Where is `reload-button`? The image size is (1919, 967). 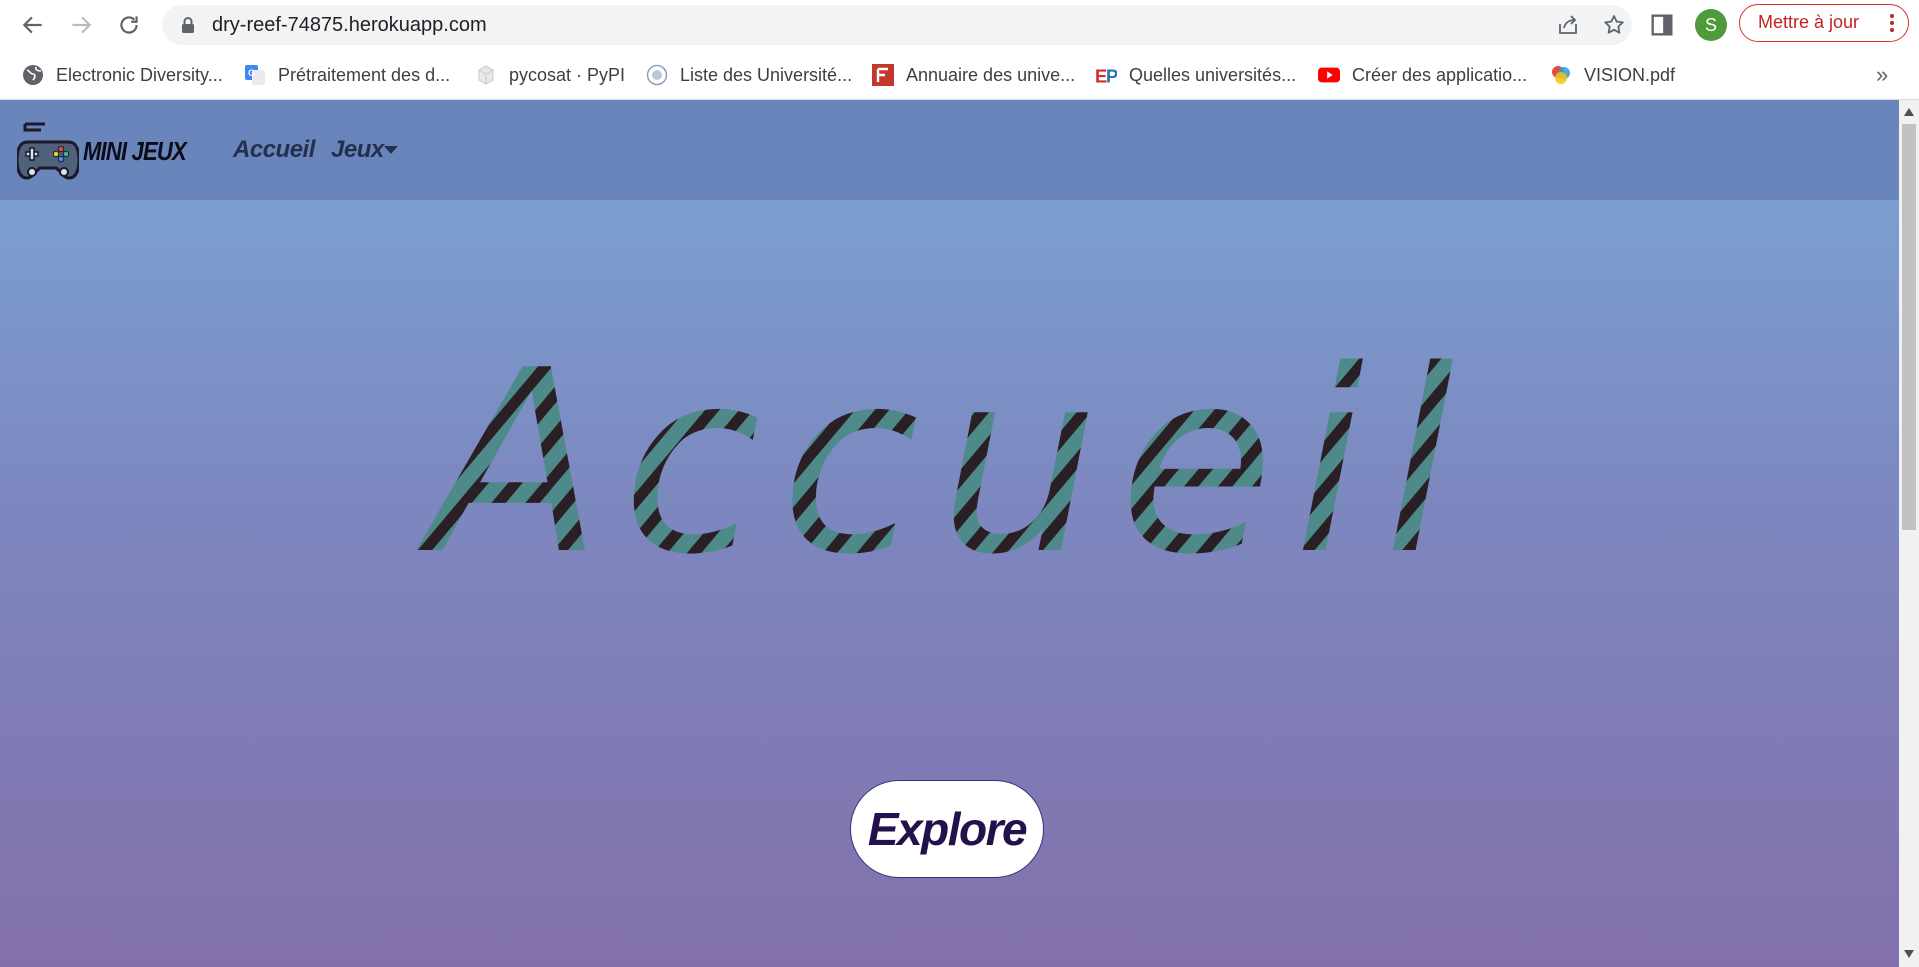
reload-button is located at coordinates (129, 25).